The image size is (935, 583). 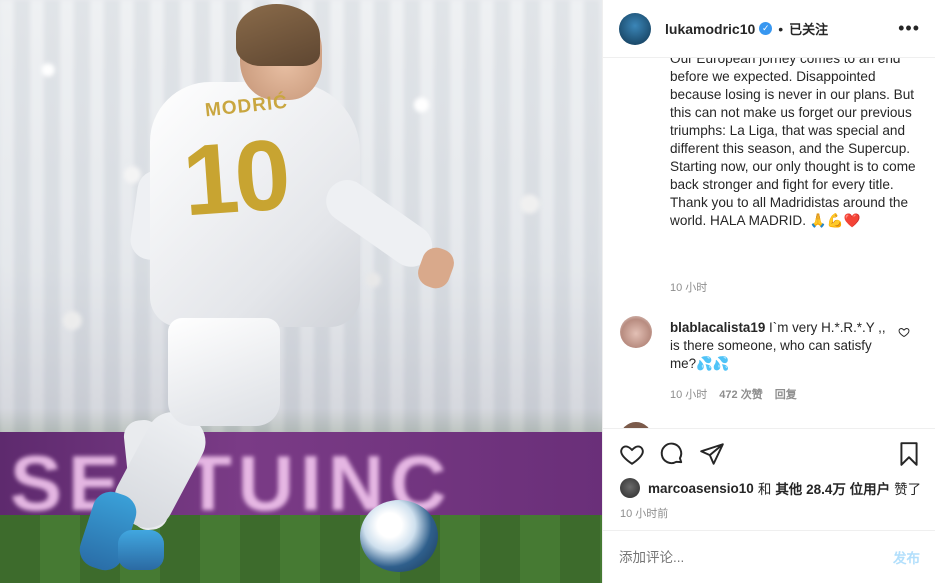 I want to click on add-comment-bar: 发布, so click(x=769, y=556).